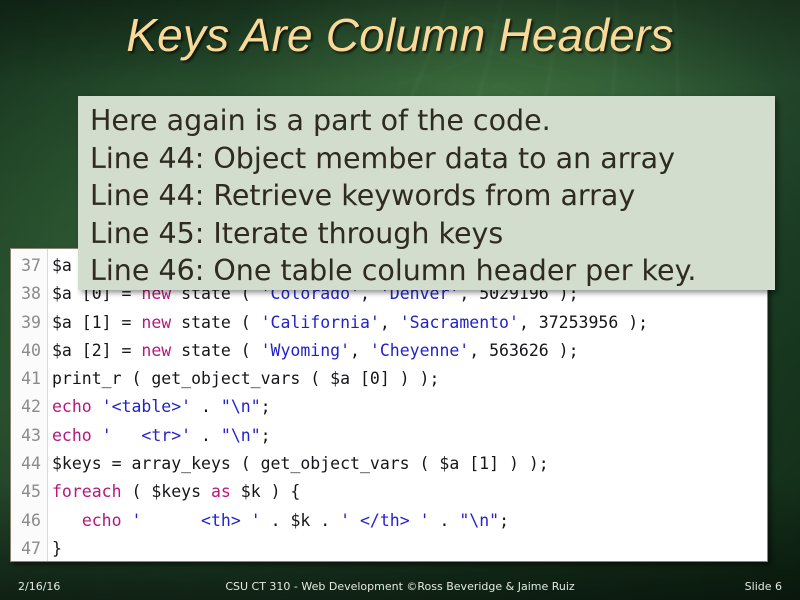 Image resolution: width=800 pixels, height=600 pixels. I want to click on code-token-str: 'Cheyenne', so click(419, 350).